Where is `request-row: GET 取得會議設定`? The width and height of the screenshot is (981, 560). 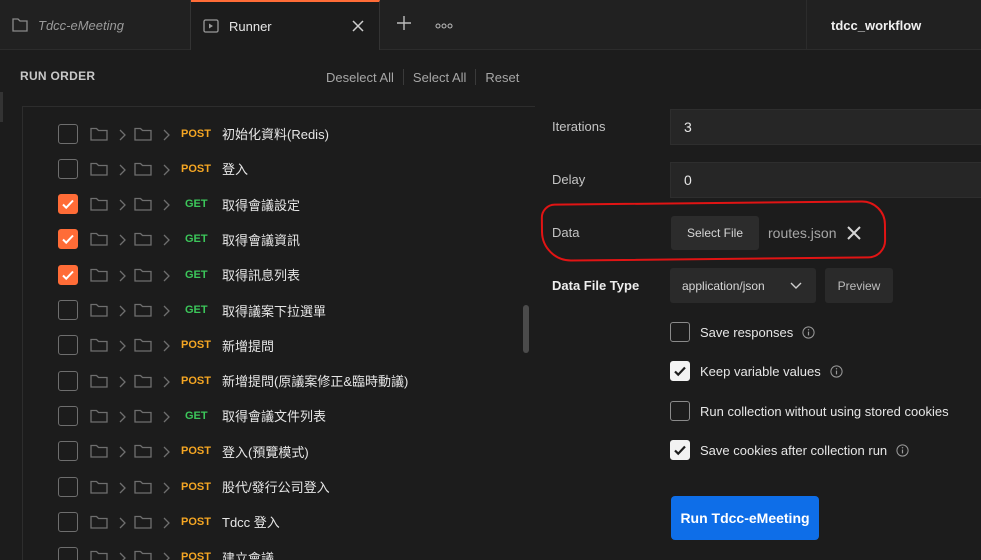
request-row: GET 取得會議設定 is located at coordinates (273, 204).